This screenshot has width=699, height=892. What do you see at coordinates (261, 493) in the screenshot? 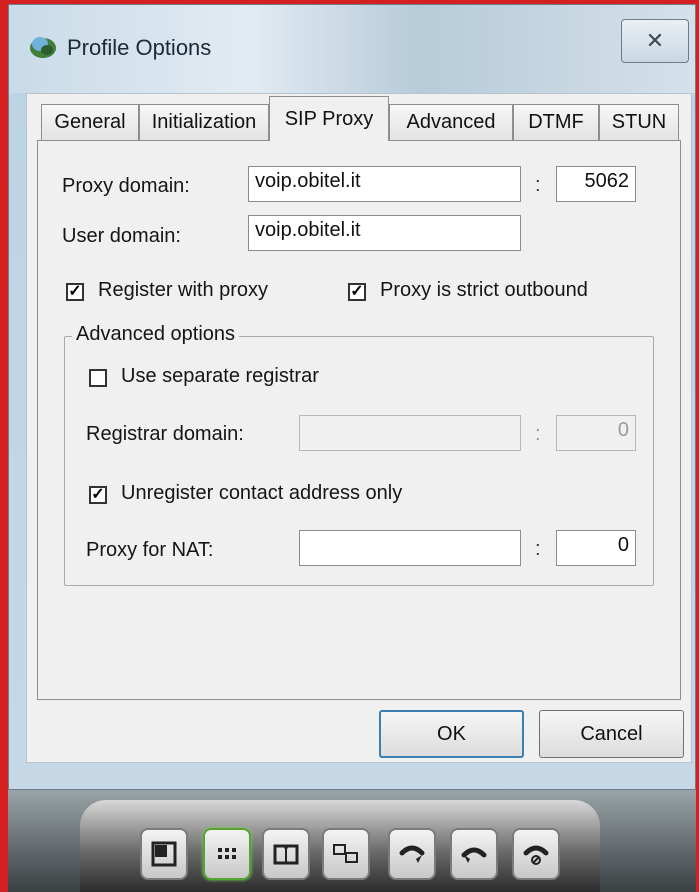
I see `unregister-contact-label: Unregister contact address only` at bounding box center [261, 493].